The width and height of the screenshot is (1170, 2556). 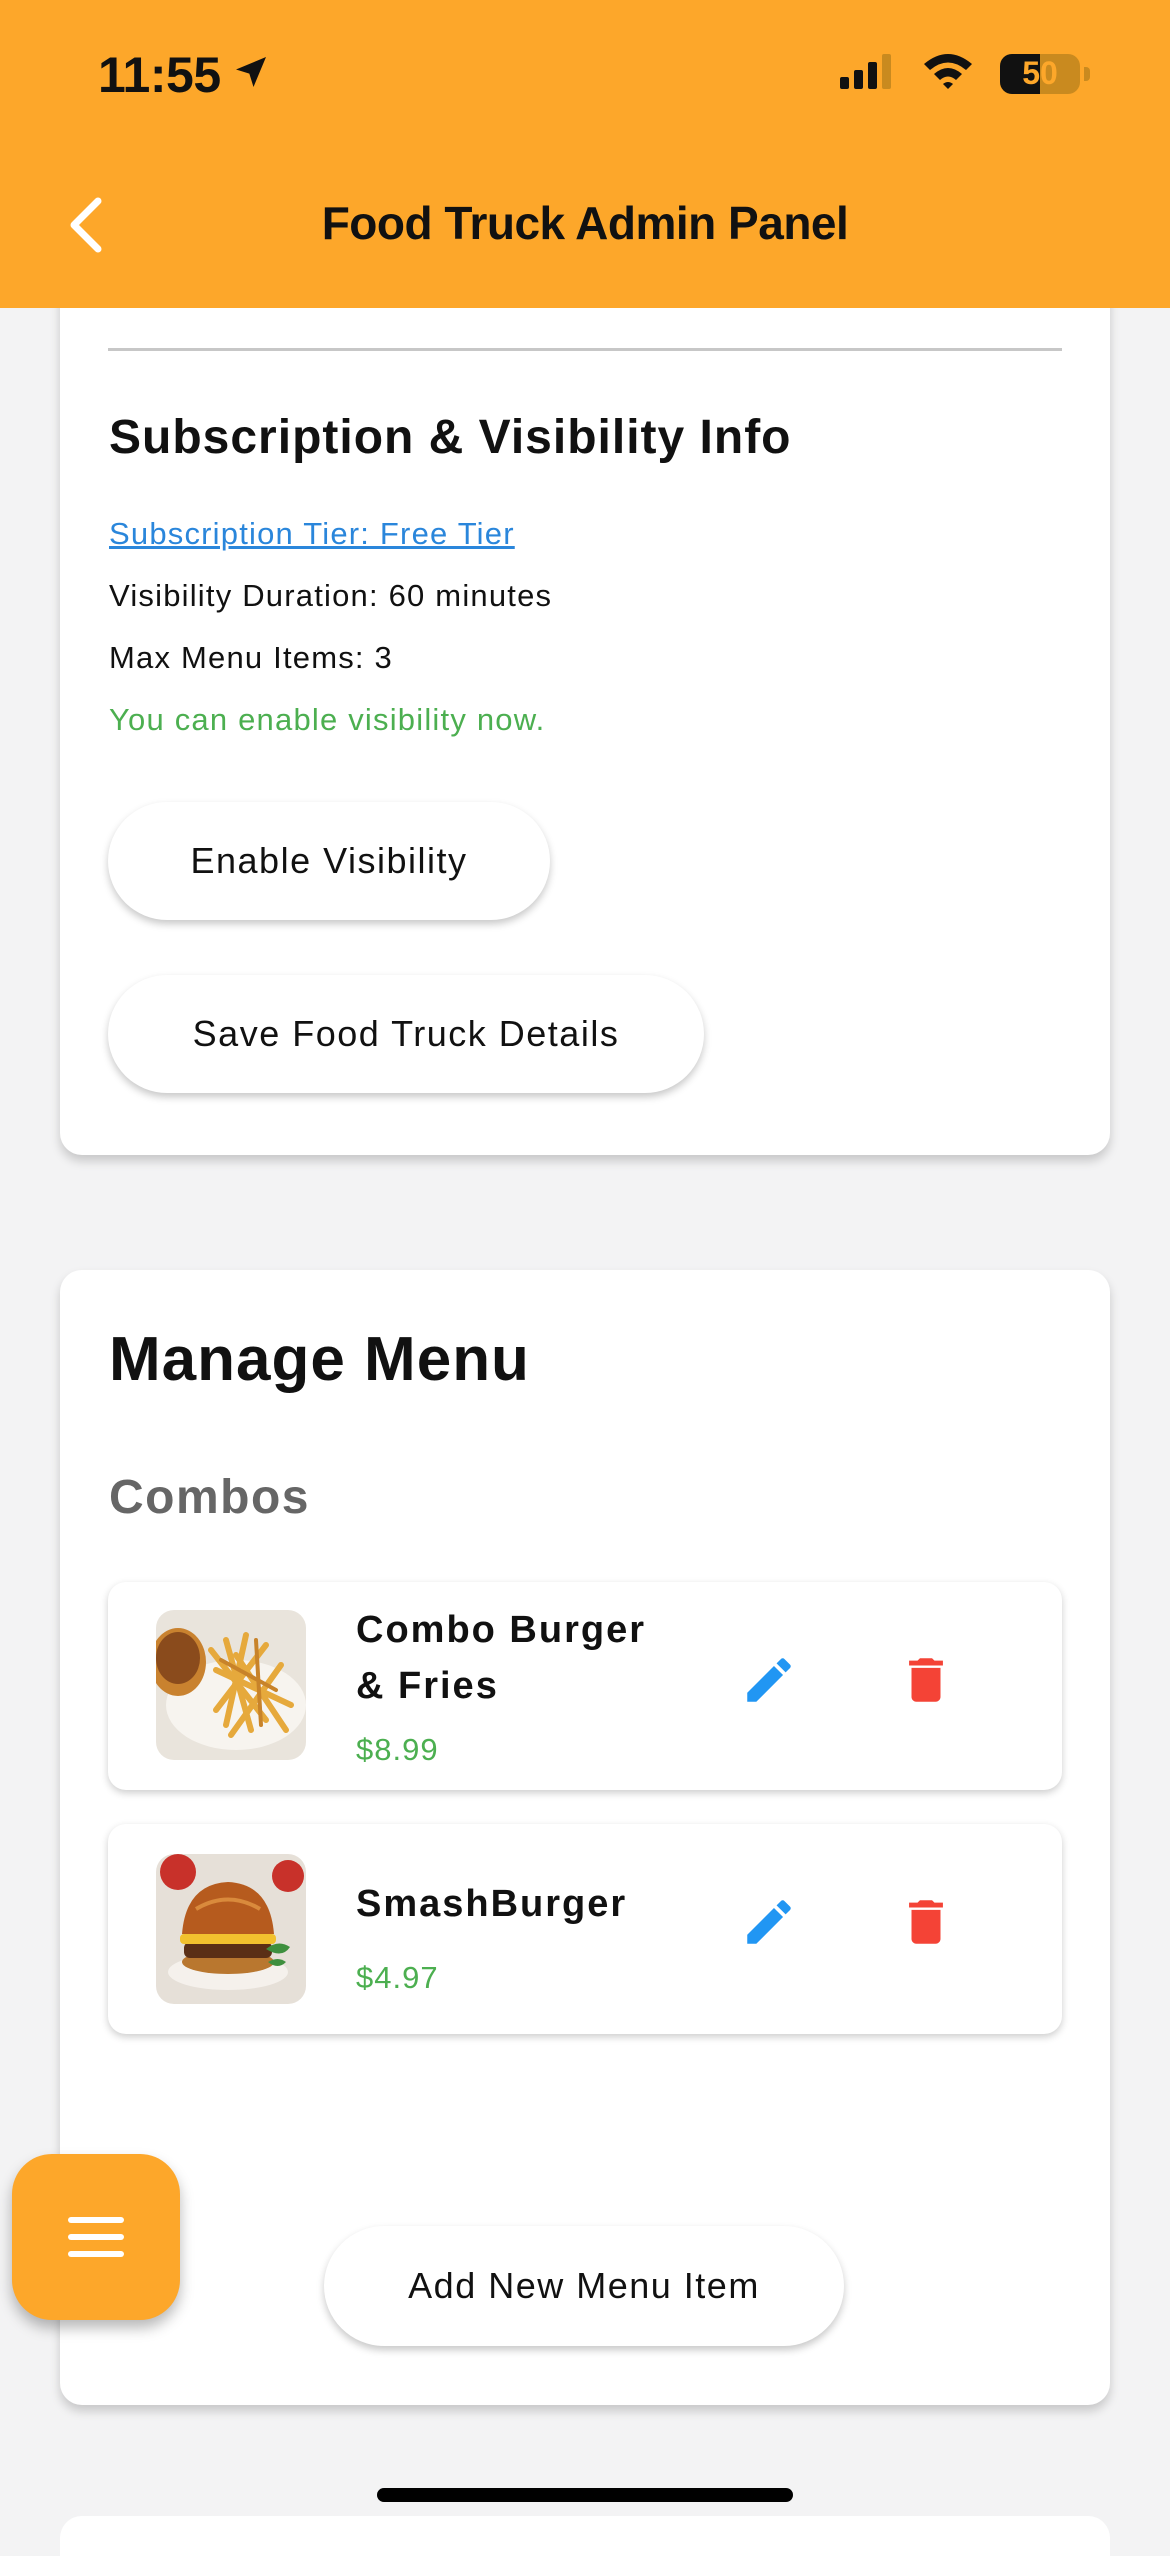 I want to click on smashburger-image, so click(x=231, y=1929).